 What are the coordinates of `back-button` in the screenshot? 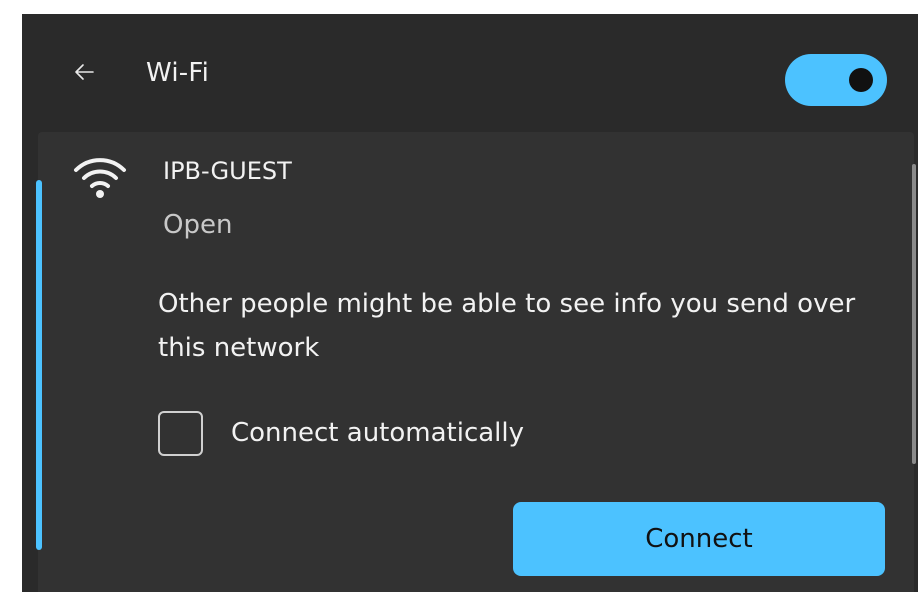 It's located at (84, 72).